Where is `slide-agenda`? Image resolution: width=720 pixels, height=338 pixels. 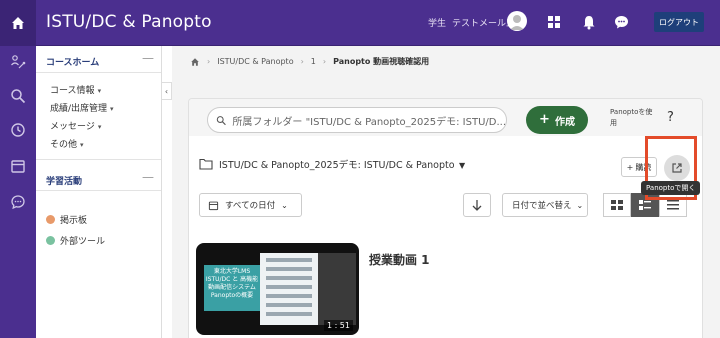
slide-agenda is located at coordinates (289, 289).